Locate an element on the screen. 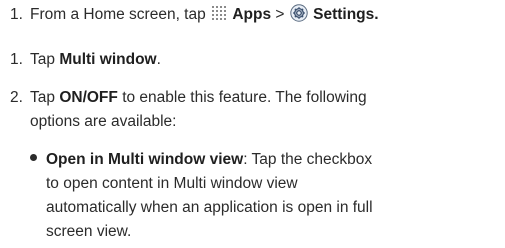 This screenshot has height=248, width=505. step-number: 2. is located at coordinates (16, 97).